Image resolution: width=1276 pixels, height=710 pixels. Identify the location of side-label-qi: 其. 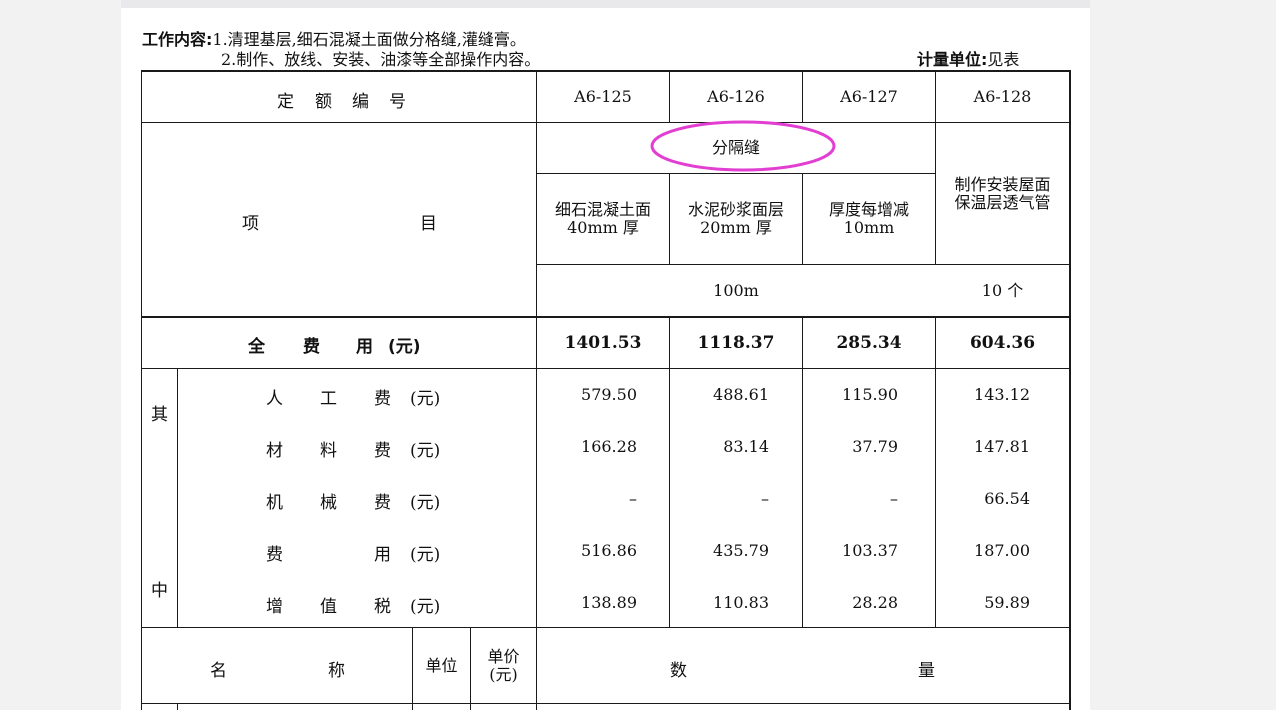
(159, 415).